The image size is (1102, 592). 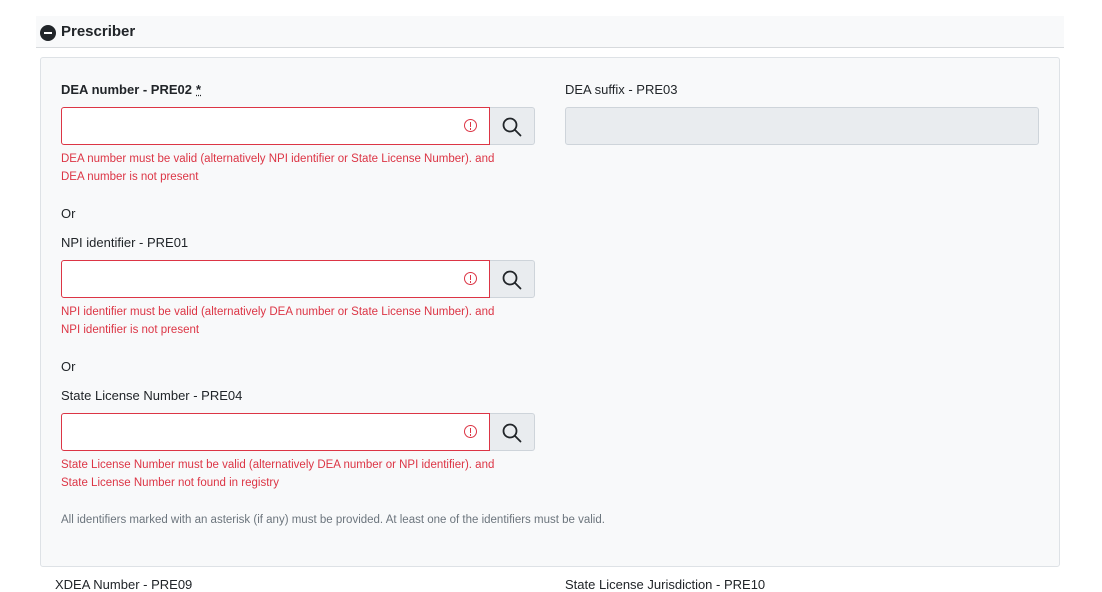 What do you see at coordinates (275, 126) in the screenshot?
I see `dea-number-input` at bounding box center [275, 126].